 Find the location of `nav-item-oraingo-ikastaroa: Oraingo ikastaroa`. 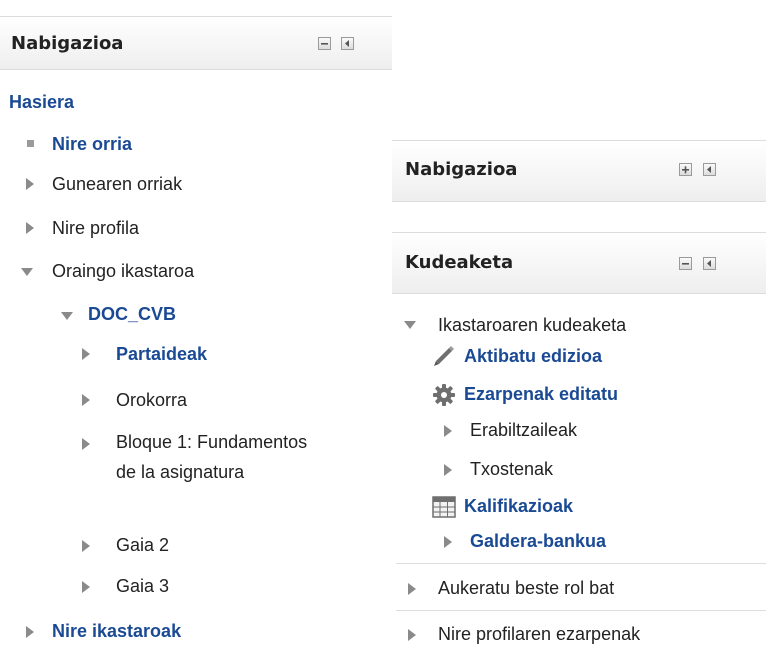

nav-item-oraingo-ikastaroa: Oraingo ikastaroa is located at coordinates (123, 271).